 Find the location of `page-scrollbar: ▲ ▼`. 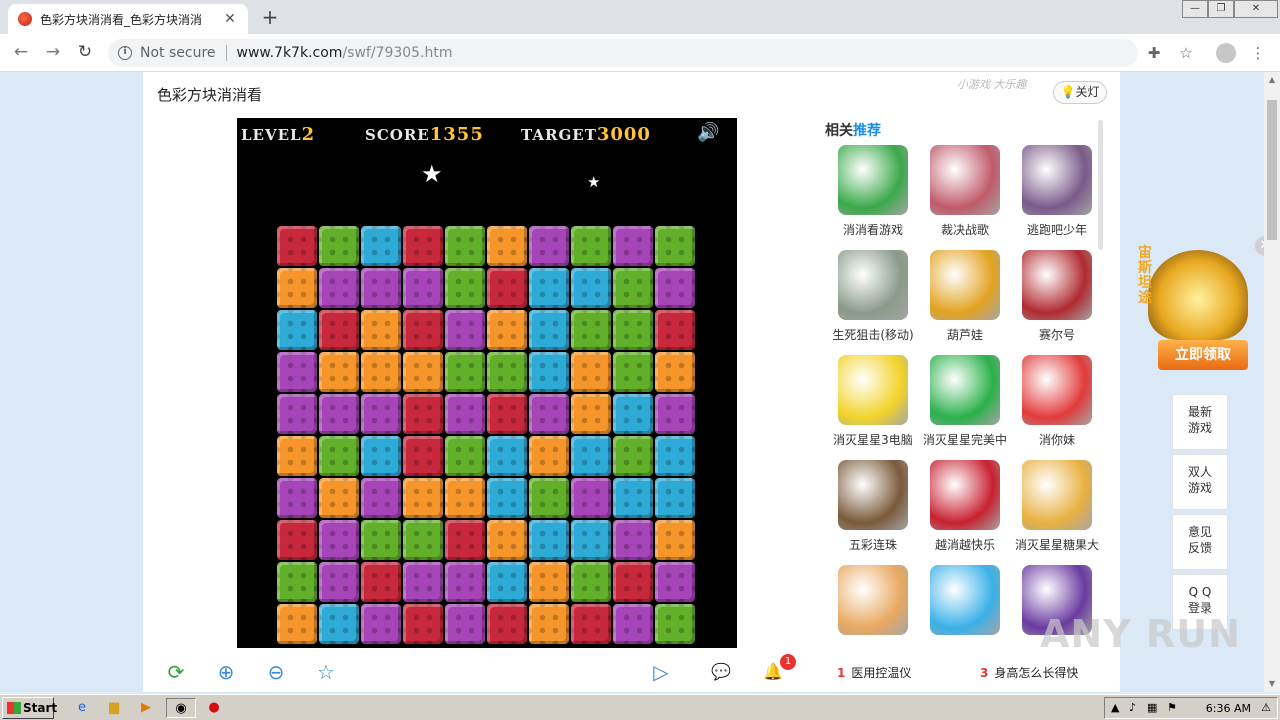

page-scrollbar: ▲ ▼ is located at coordinates (1272, 382).